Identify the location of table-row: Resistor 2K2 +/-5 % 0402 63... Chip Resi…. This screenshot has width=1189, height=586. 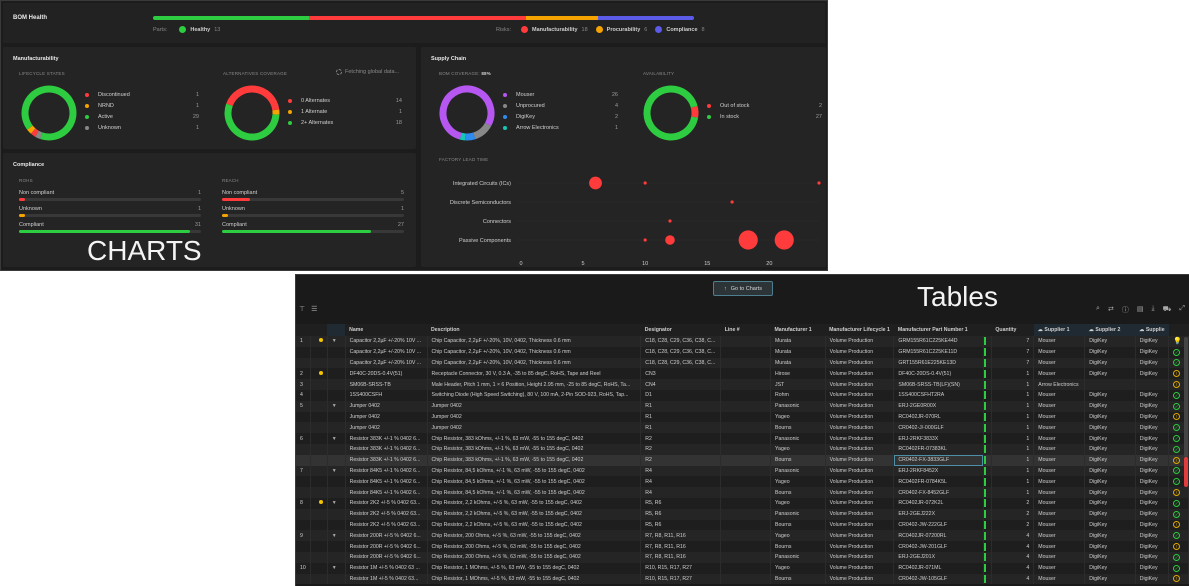
(742, 514).